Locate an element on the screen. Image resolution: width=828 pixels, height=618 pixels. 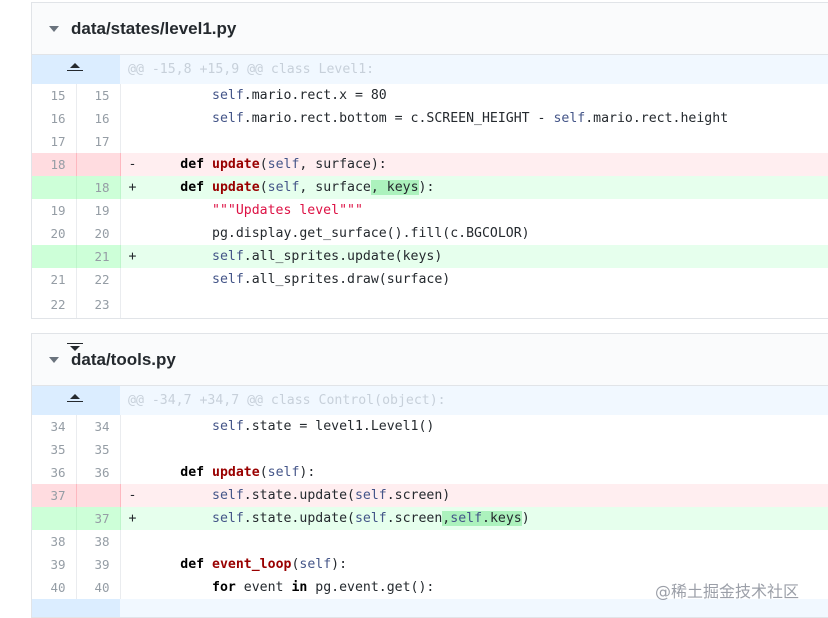
code-line: + def update(self, surface, keys): is located at coordinates (474, 187).